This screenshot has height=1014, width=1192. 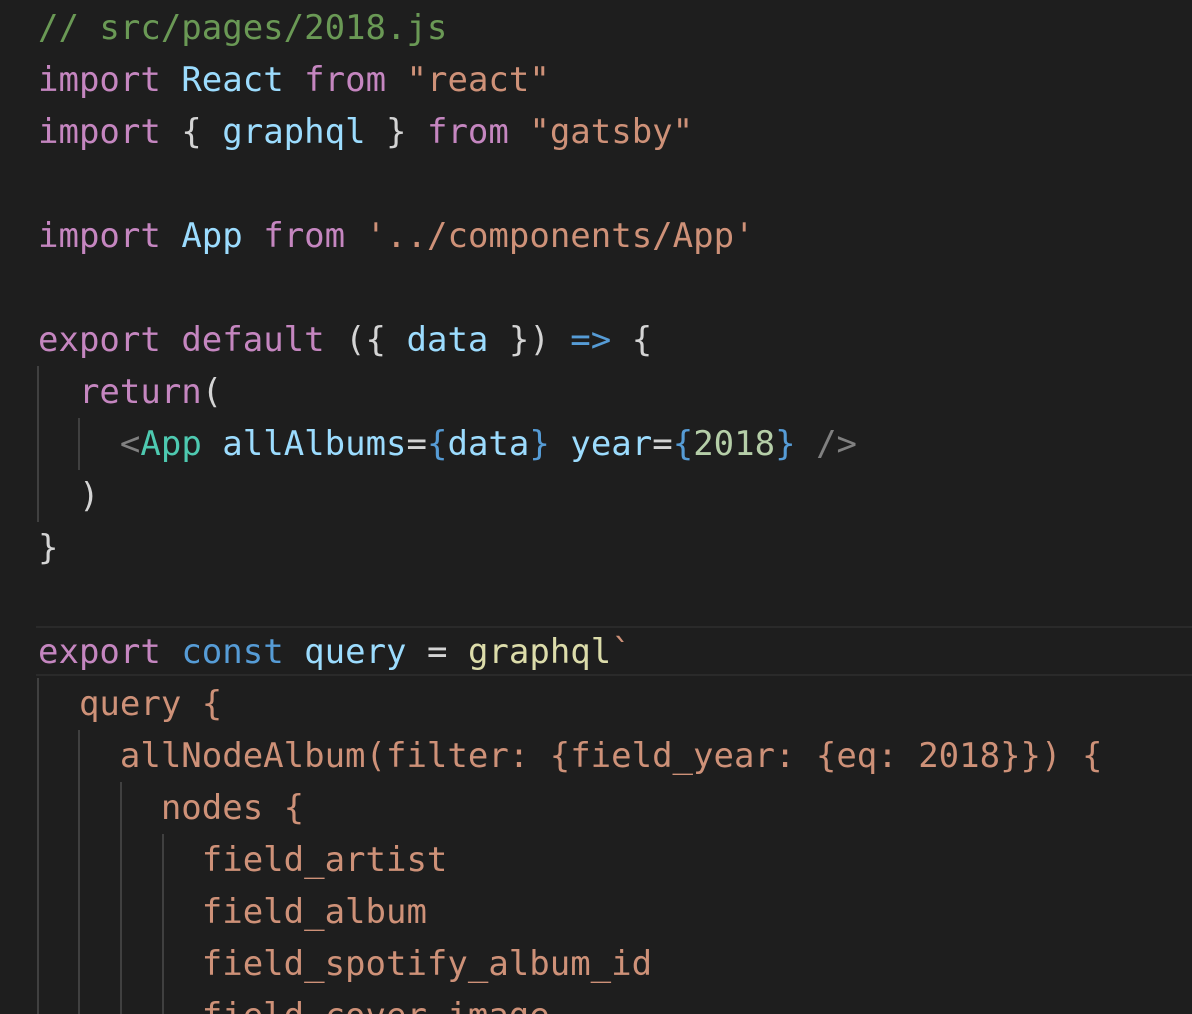 I want to click on code-line-8: return(, so click(x=130, y=392).